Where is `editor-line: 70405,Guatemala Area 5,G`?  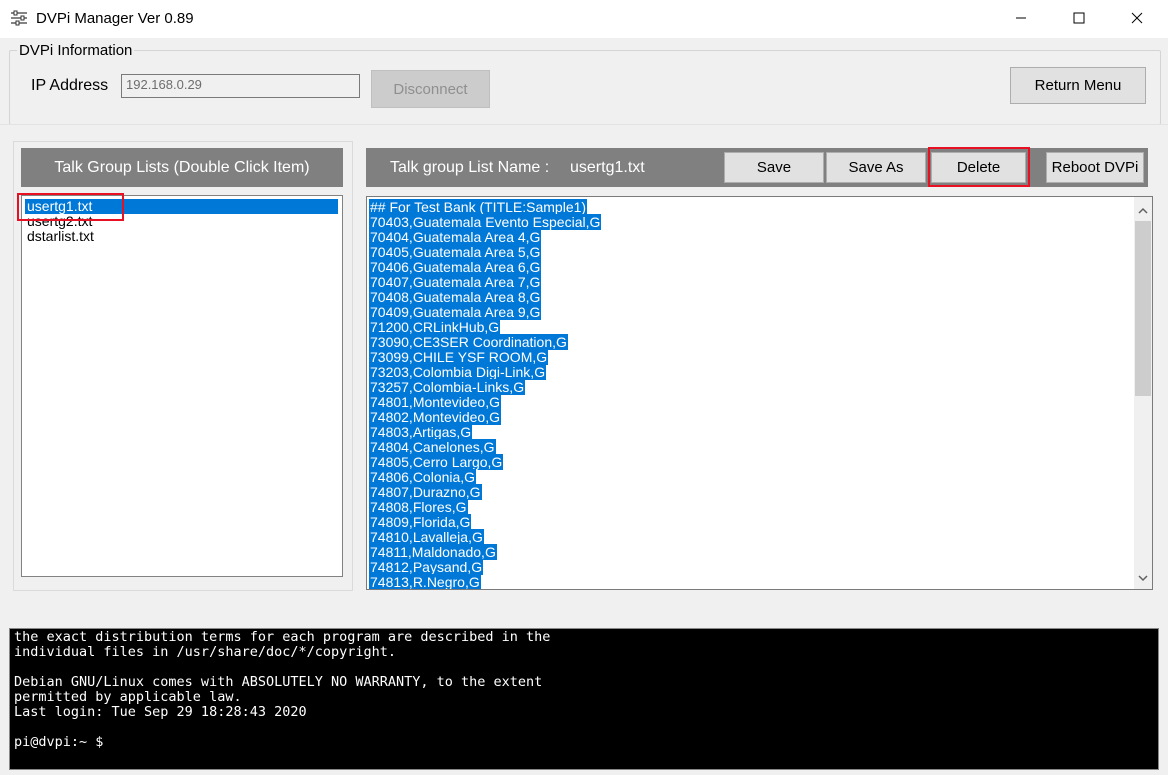
editor-line: 70405,Guatemala Area 5,G is located at coordinates (485, 252).